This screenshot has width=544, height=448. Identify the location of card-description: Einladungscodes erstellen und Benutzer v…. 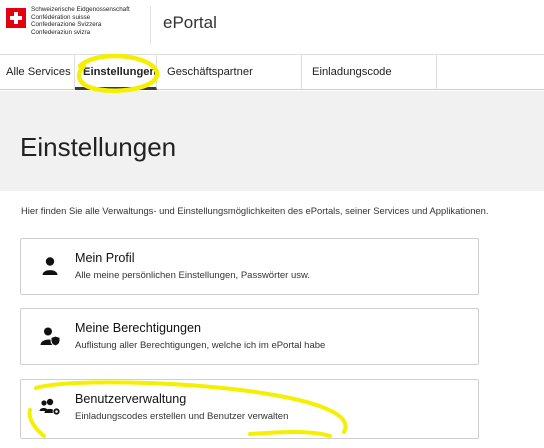
(182, 416).